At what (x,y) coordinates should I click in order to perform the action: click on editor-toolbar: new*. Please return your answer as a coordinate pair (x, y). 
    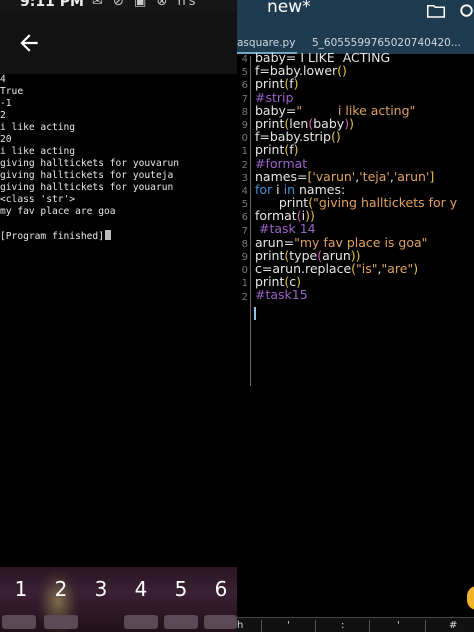
    Looking at the image, I should click on (355, 17).